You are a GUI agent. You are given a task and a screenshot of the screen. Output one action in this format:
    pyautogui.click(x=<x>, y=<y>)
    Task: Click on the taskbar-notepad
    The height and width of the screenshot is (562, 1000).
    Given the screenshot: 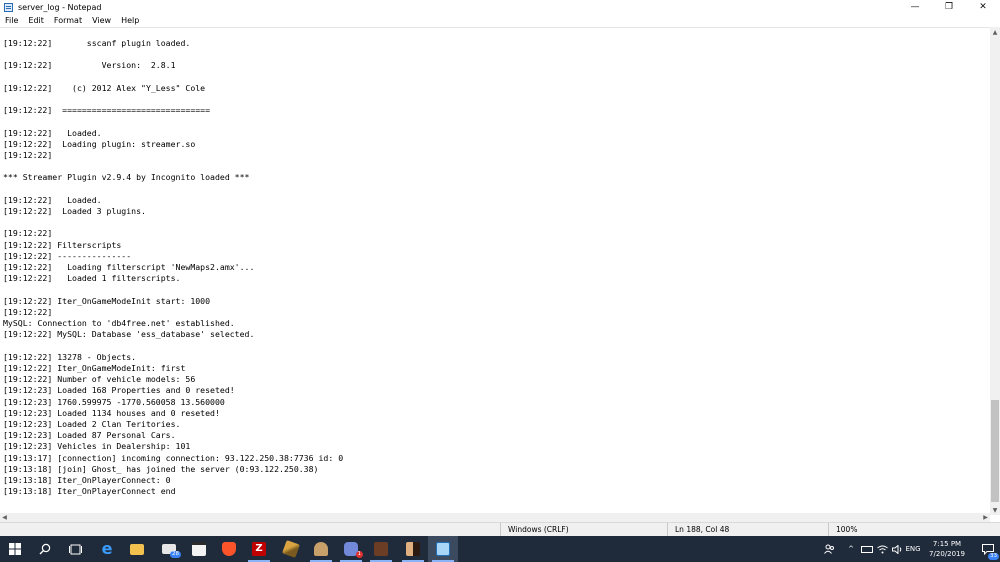 What is the action you would take?
    pyautogui.click(x=443, y=549)
    